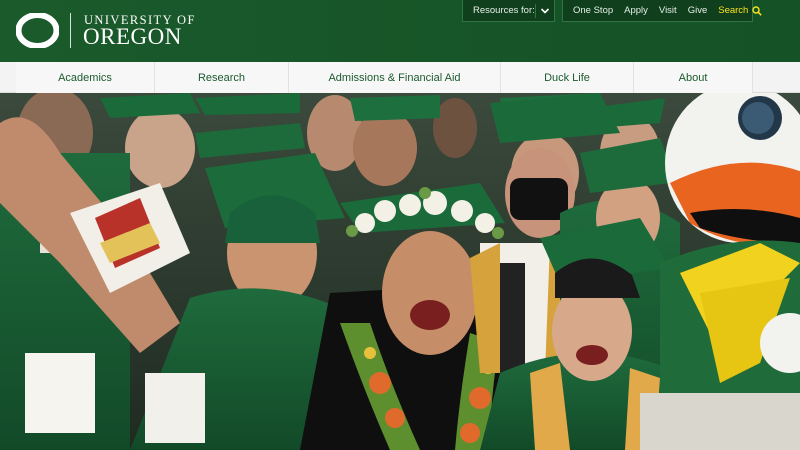  I want to click on nav-item-admissions: Admissions & Financial Aid, so click(395, 77).